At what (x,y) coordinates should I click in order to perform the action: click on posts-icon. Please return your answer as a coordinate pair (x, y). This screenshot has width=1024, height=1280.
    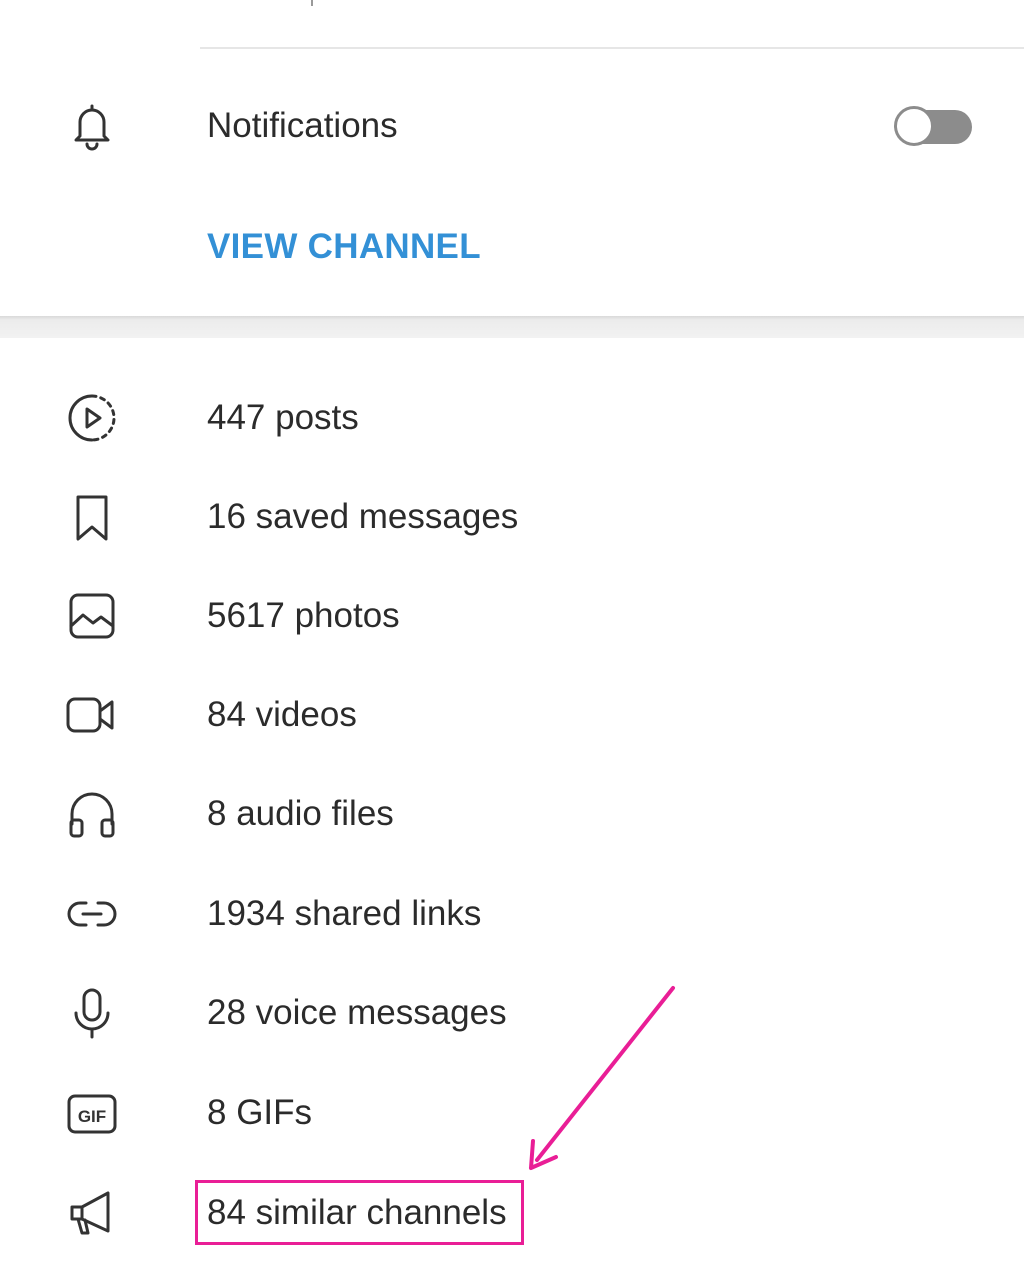
    Looking at the image, I should click on (92, 418).